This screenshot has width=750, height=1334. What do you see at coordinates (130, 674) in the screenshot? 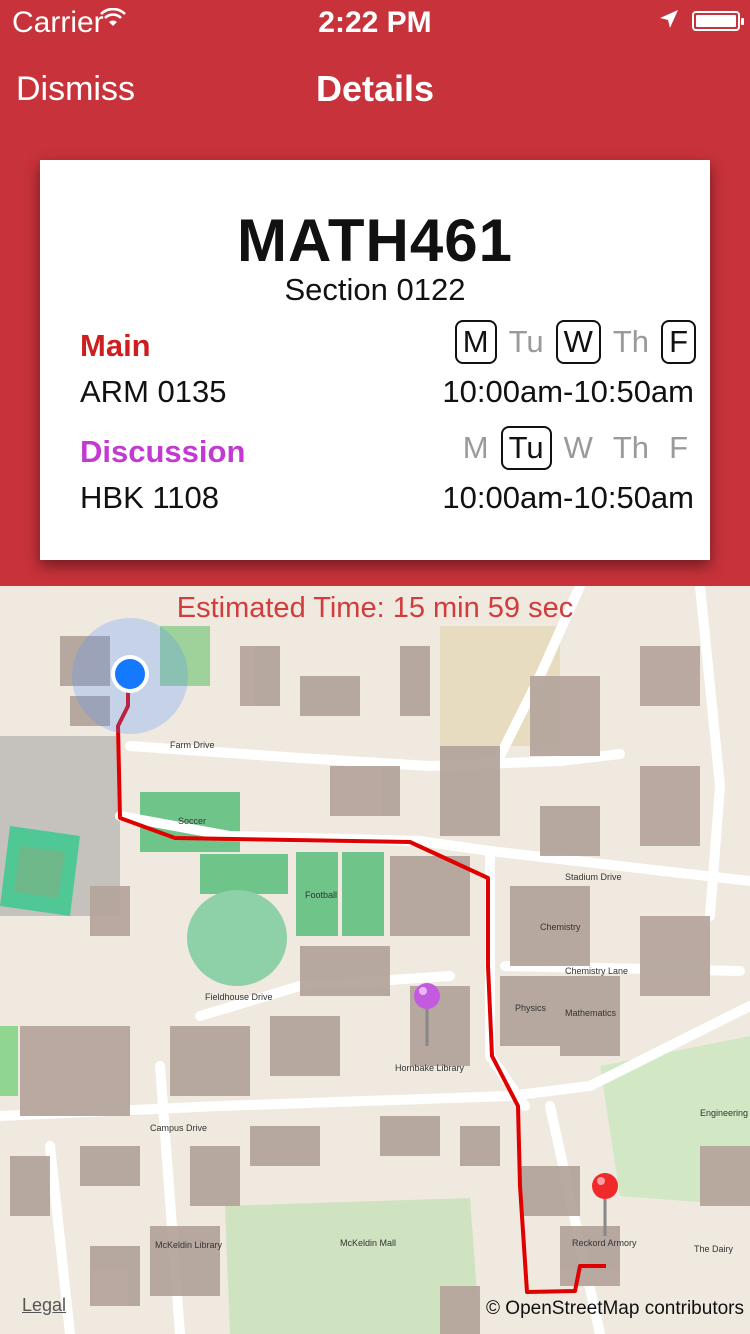
I see `current-location-icon` at bounding box center [130, 674].